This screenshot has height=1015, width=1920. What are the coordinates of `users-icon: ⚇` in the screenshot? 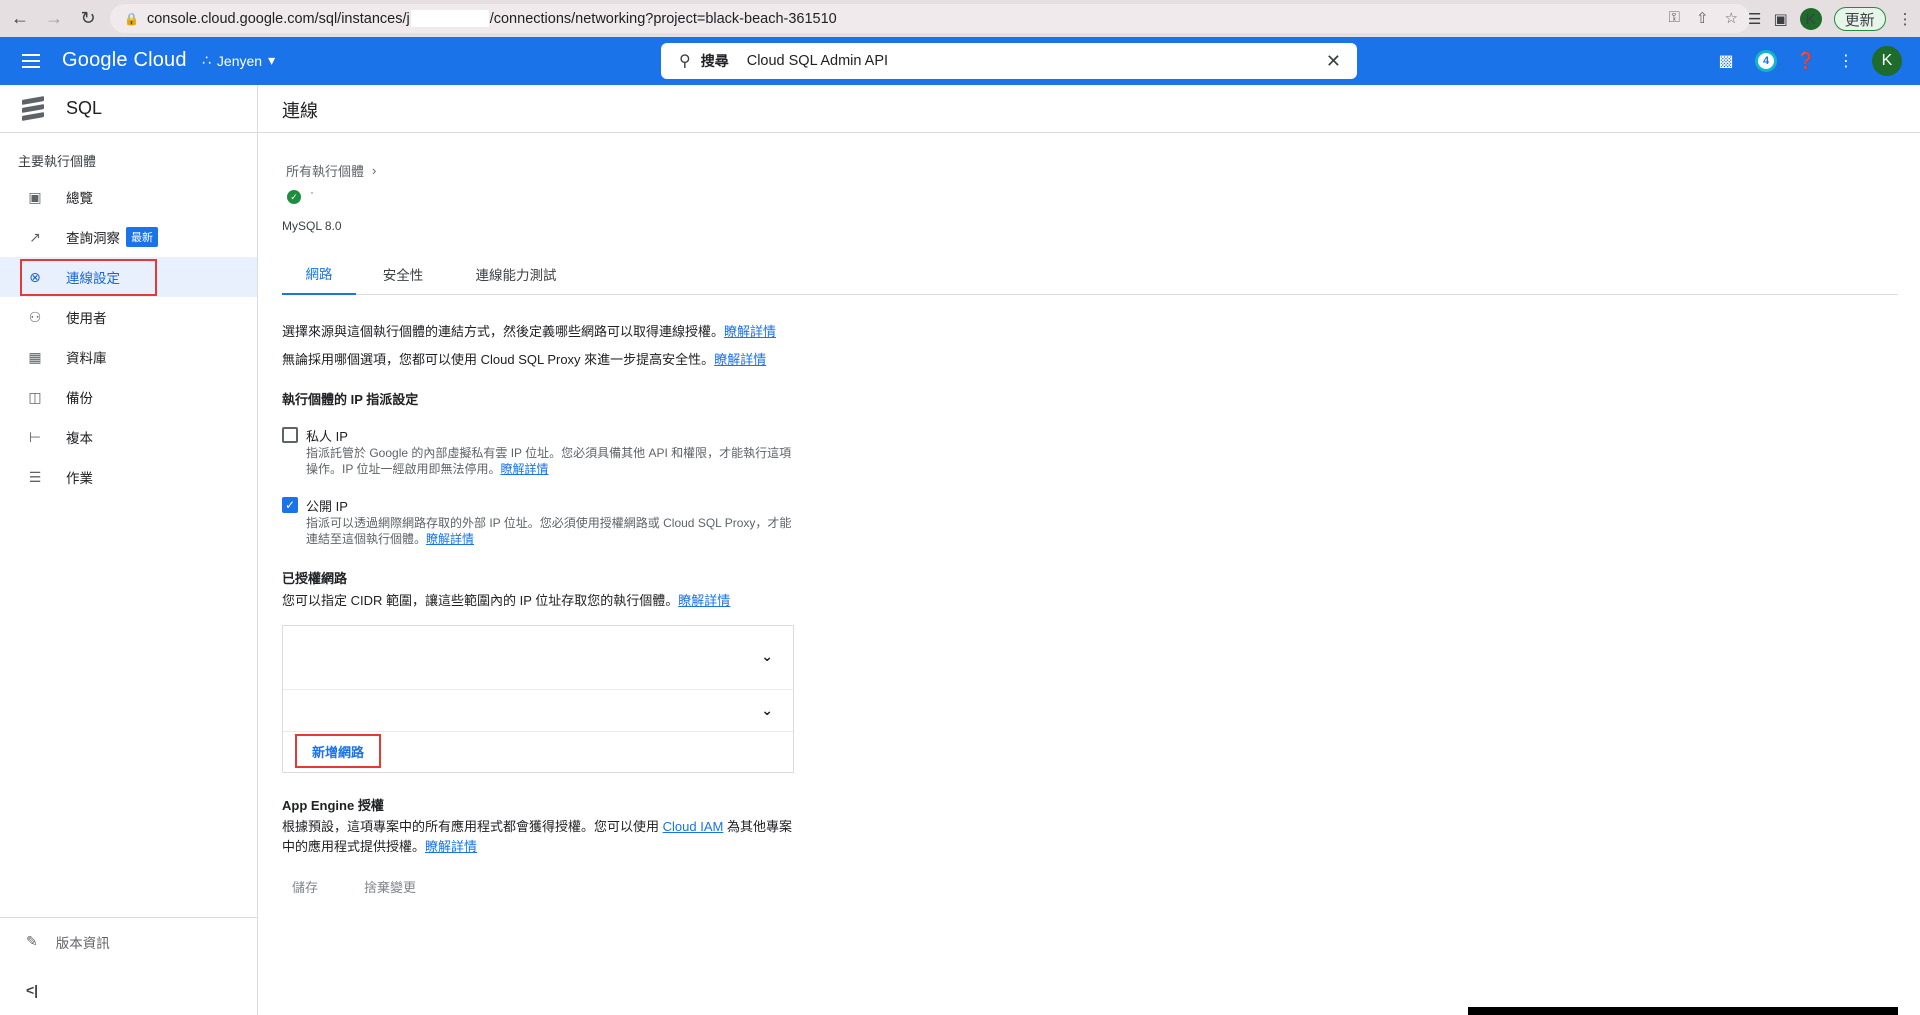 It's located at (35, 316).